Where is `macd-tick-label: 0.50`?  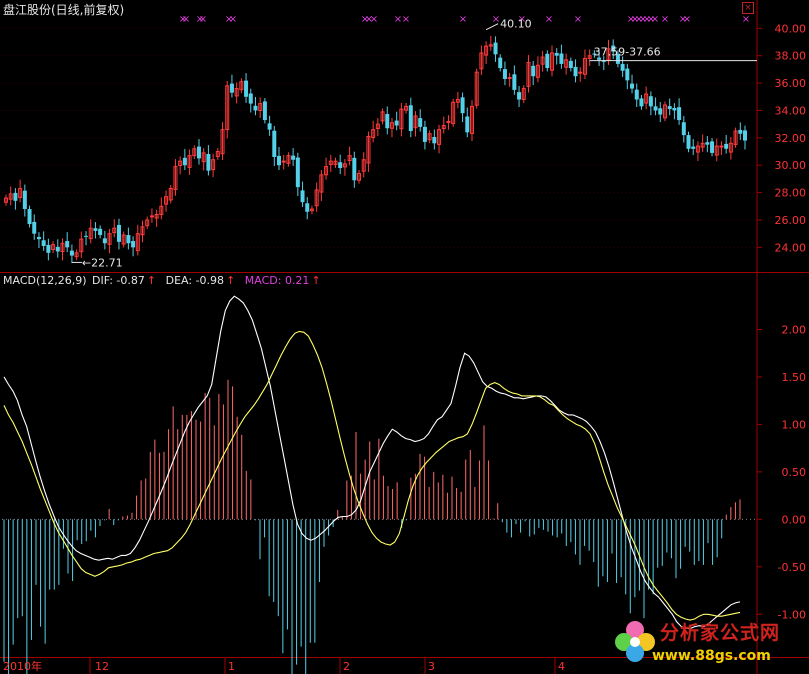
macd-tick-label: 0.50 is located at coordinates (794, 472).